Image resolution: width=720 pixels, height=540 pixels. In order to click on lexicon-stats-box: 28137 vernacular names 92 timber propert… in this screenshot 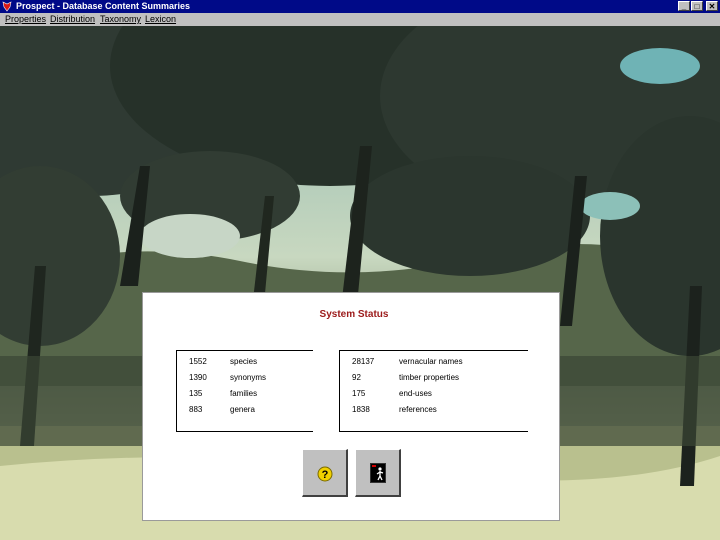, I will do `click(433, 391)`.